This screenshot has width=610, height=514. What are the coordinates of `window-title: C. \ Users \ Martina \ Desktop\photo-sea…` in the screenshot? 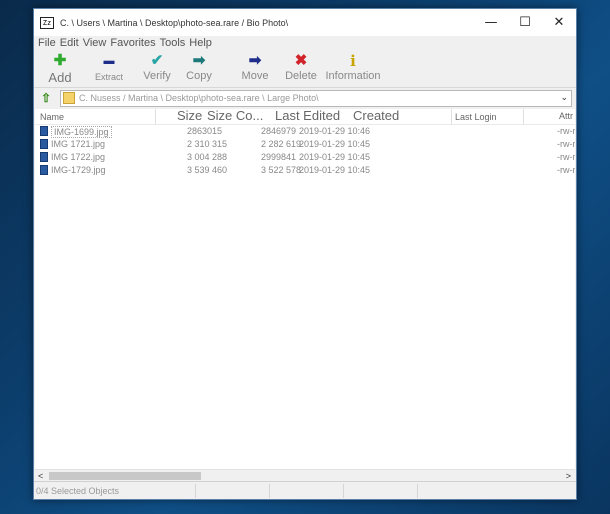 It's located at (174, 22).